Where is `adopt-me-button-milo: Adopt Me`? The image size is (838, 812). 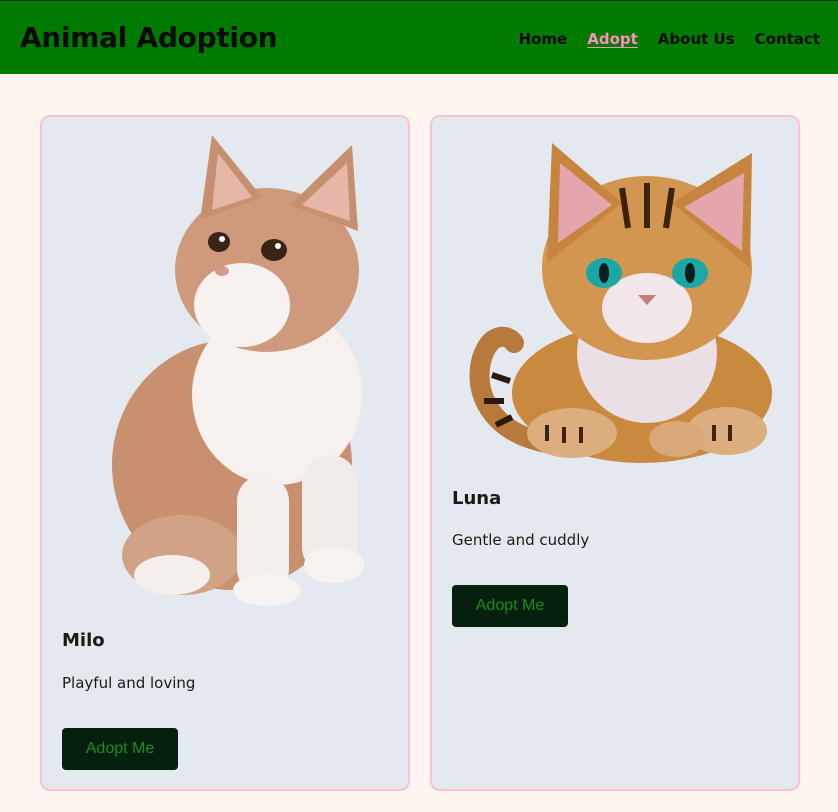 adopt-me-button-milo: Adopt Me is located at coordinates (120, 749).